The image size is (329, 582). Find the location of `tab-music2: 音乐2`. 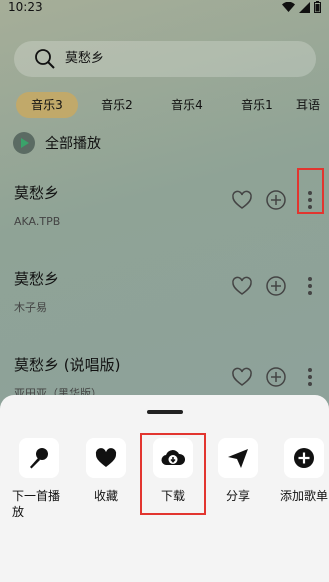

tab-music2: 音乐2 is located at coordinates (117, 105).